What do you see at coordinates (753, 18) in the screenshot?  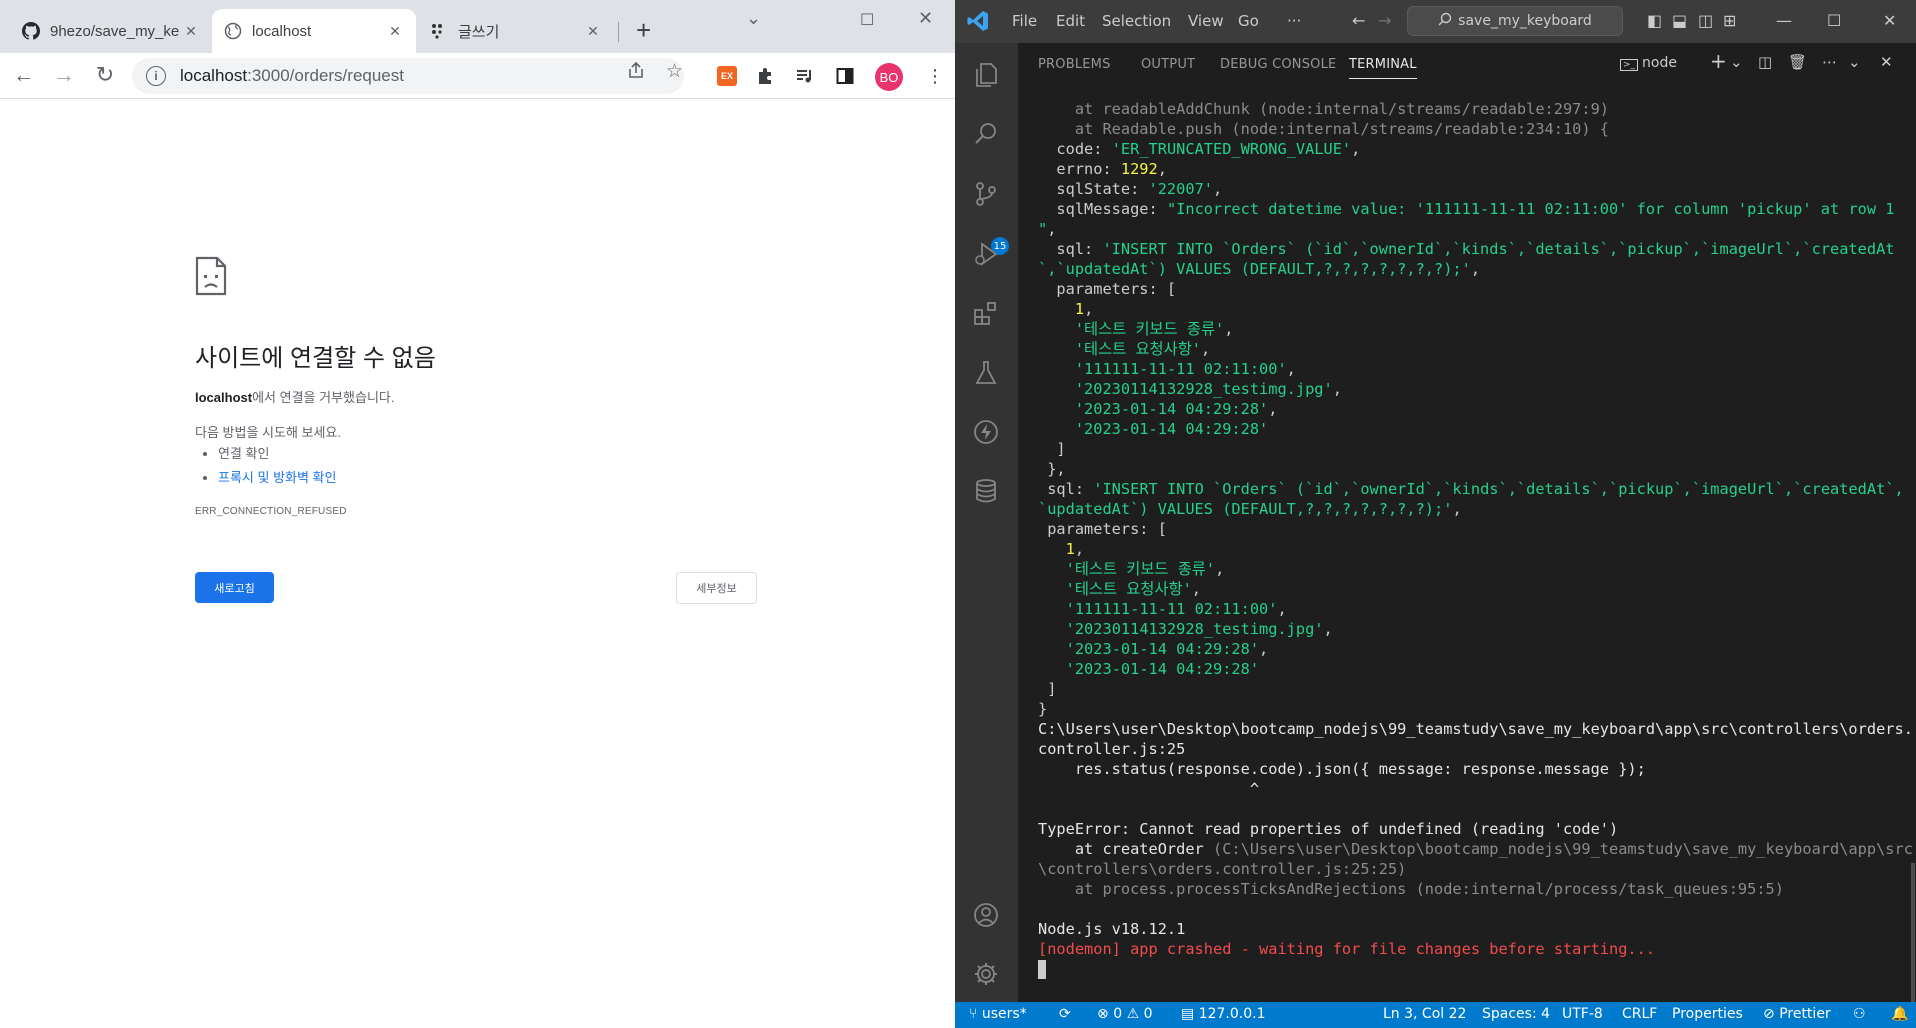 I see `tab-search-icon: ⌄` at bounding box center [753, 18].